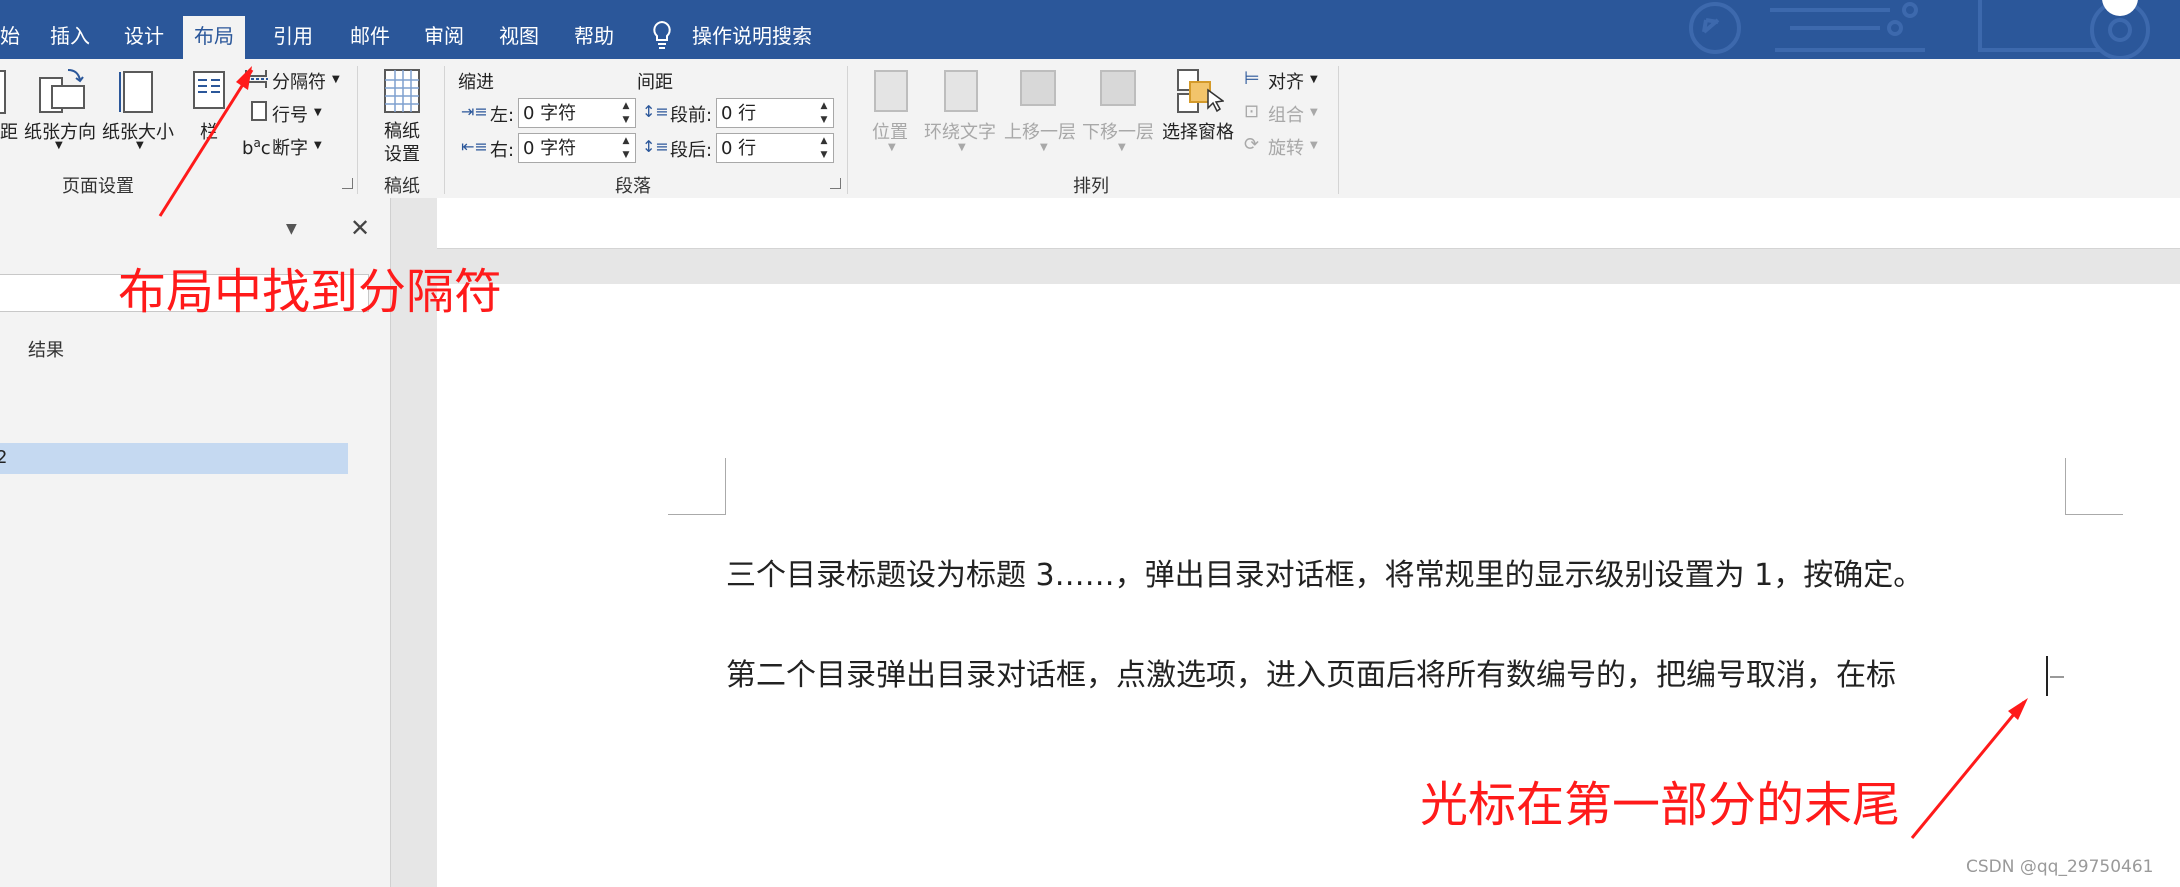 The image size is (2180, 887). I want to click on watermark: CSDN @qq_29750461, so click(2060, 867).